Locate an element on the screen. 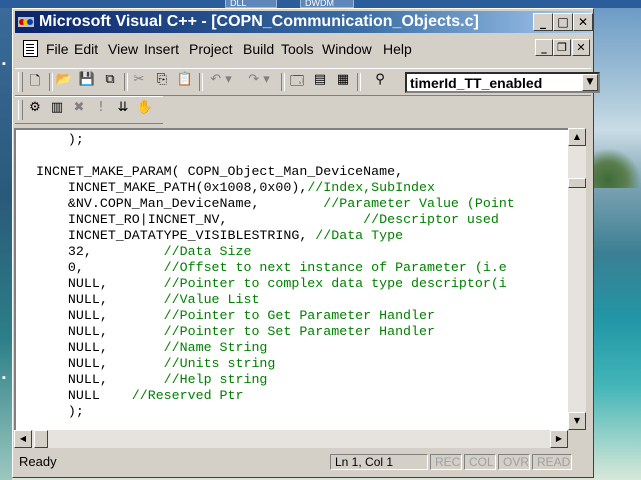  paste-button: 📋 is located at coordinates (185, 83).